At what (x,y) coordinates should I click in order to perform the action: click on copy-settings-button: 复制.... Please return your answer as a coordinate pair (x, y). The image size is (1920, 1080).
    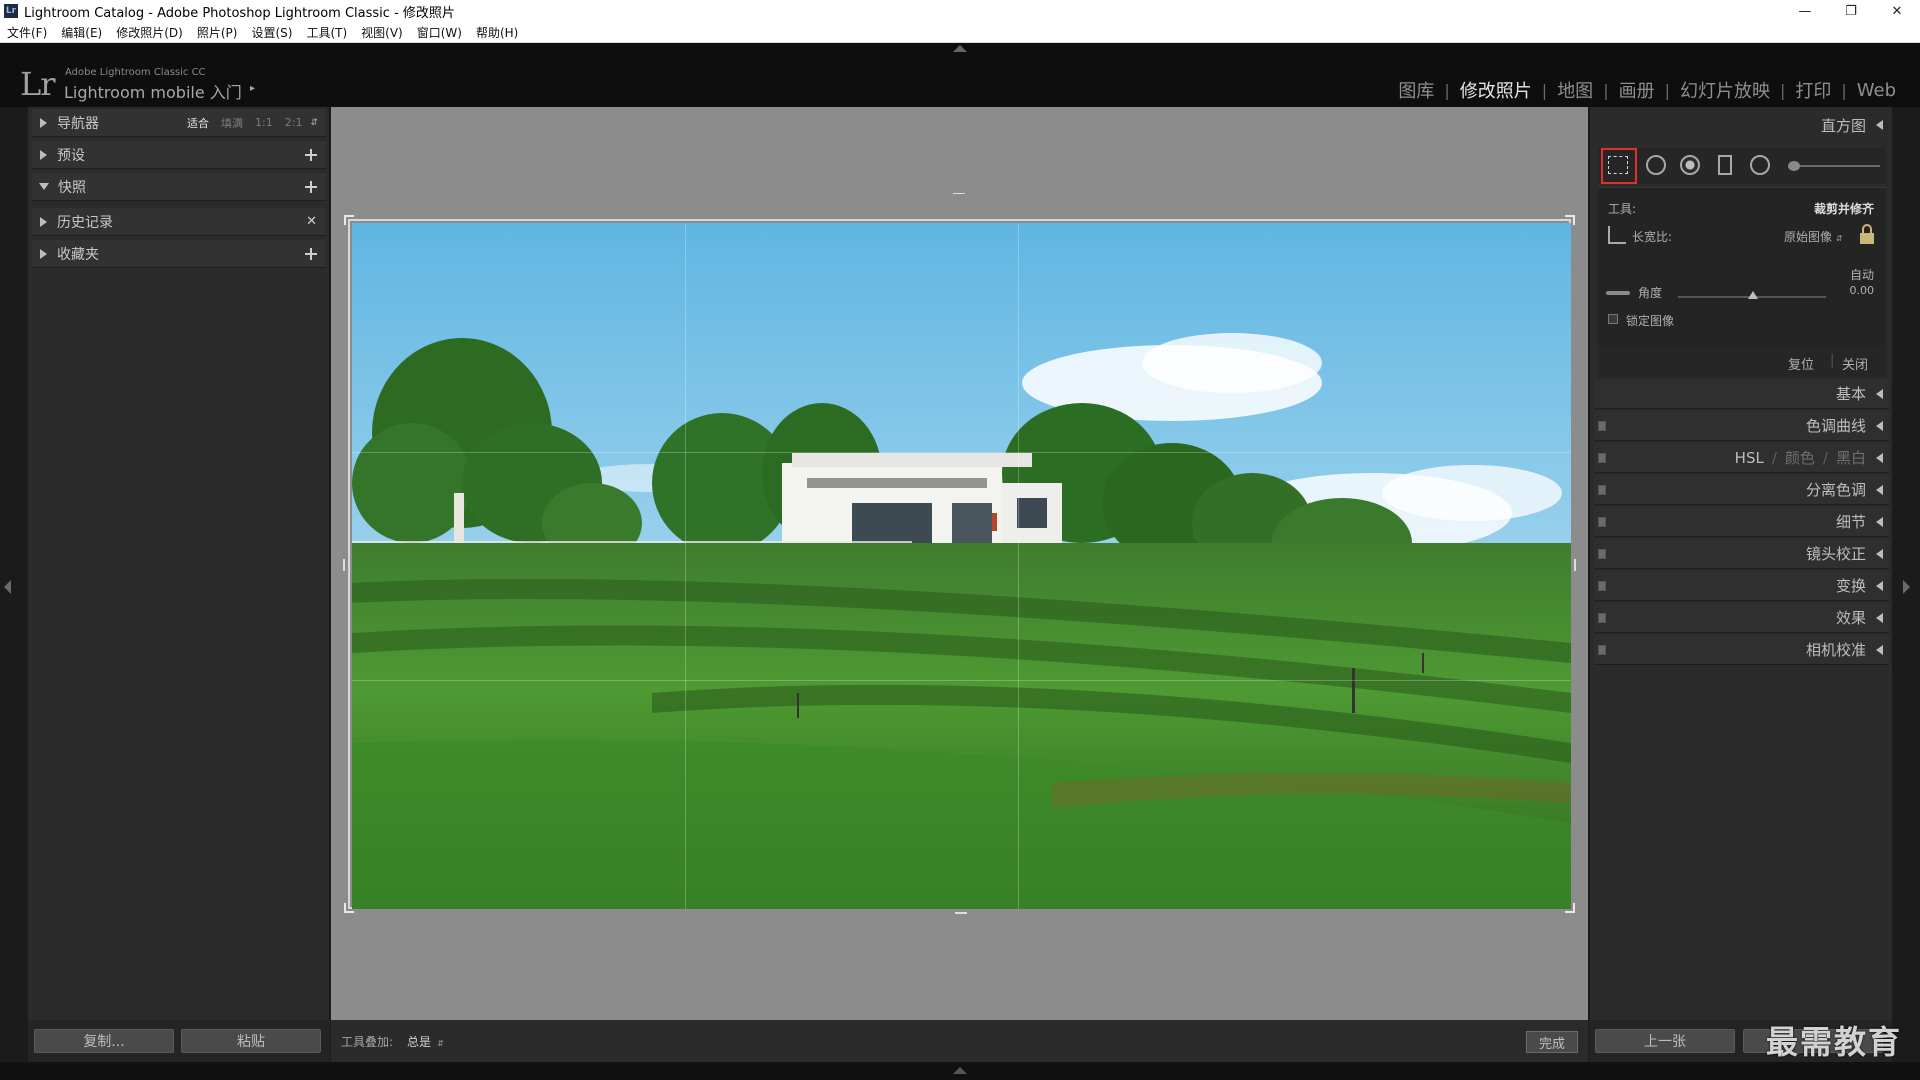
    Looking at the image, I should click on (104, 1041).